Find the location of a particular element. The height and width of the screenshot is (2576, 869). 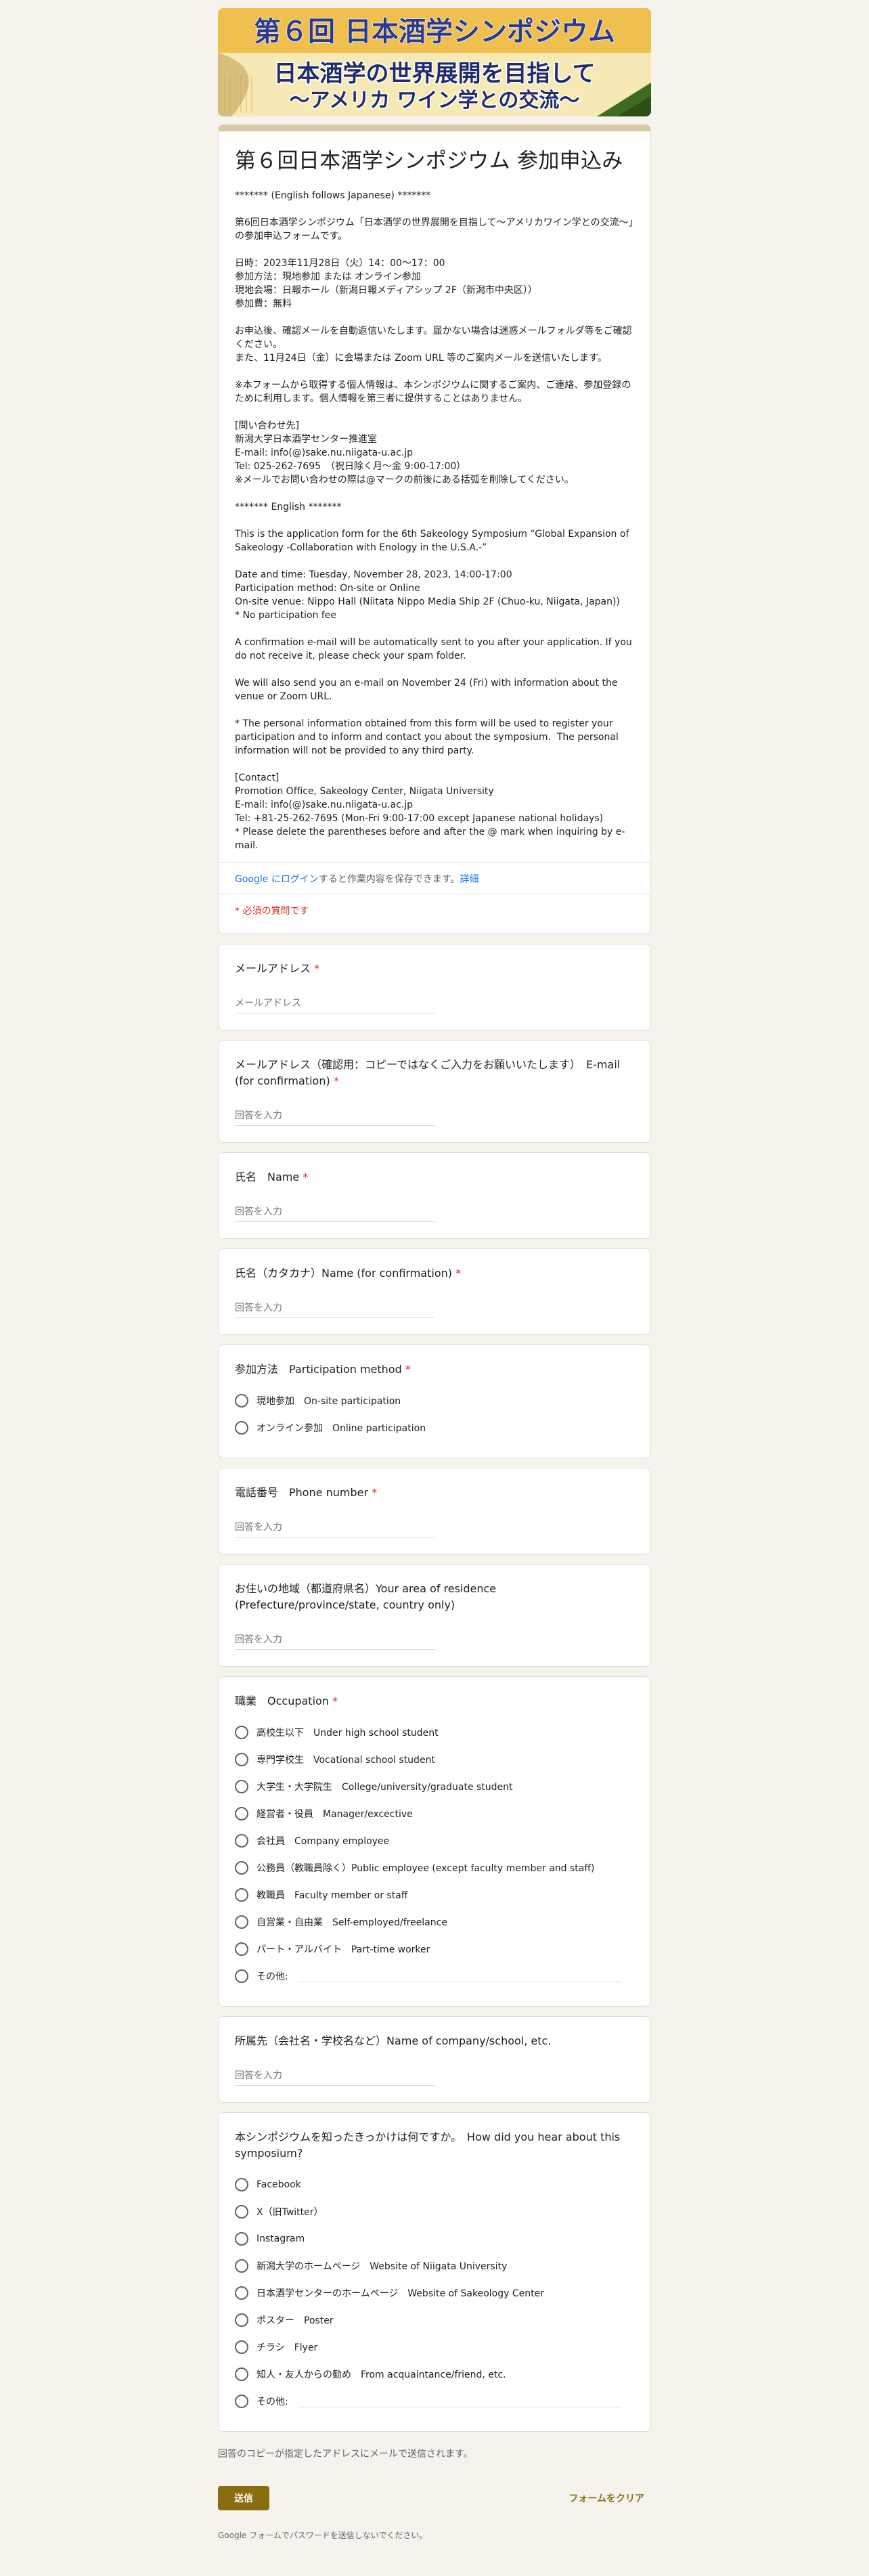

email-confirm-input is located at coordinates (335, 1116).